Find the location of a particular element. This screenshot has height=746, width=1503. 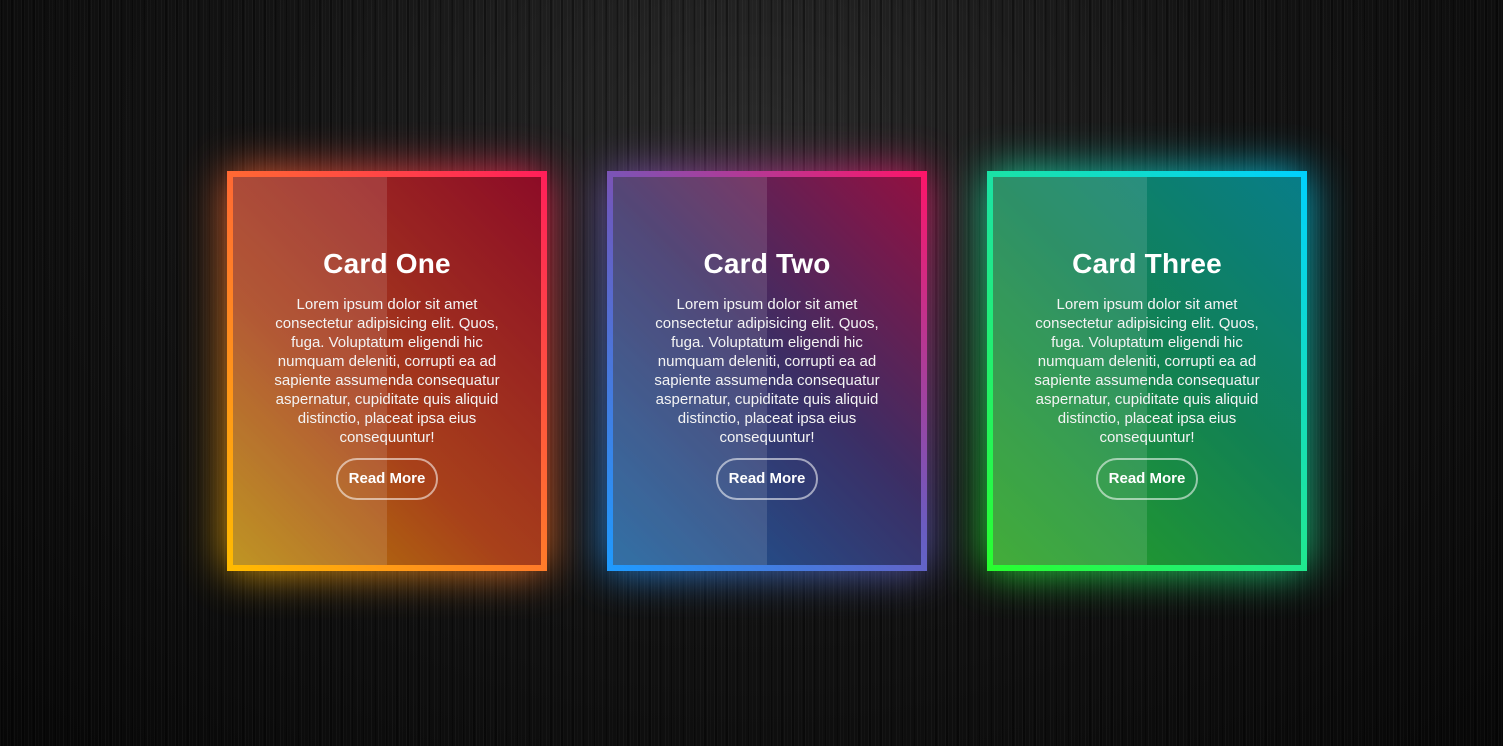

card-title: Card One is located at coordinates (387, 263).